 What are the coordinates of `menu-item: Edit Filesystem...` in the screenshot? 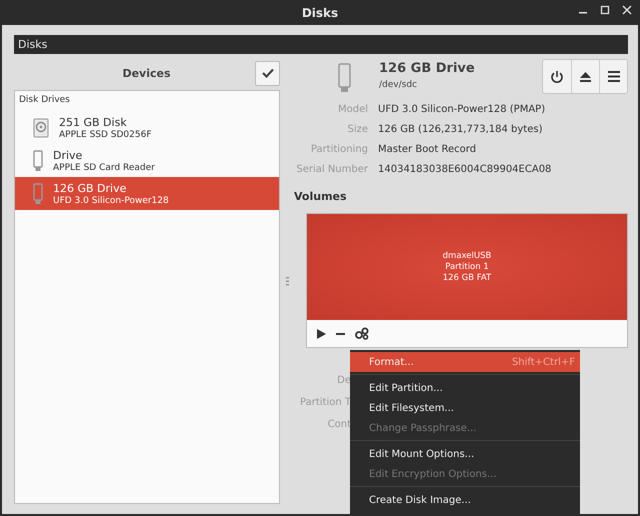 It's located at (465, 408).